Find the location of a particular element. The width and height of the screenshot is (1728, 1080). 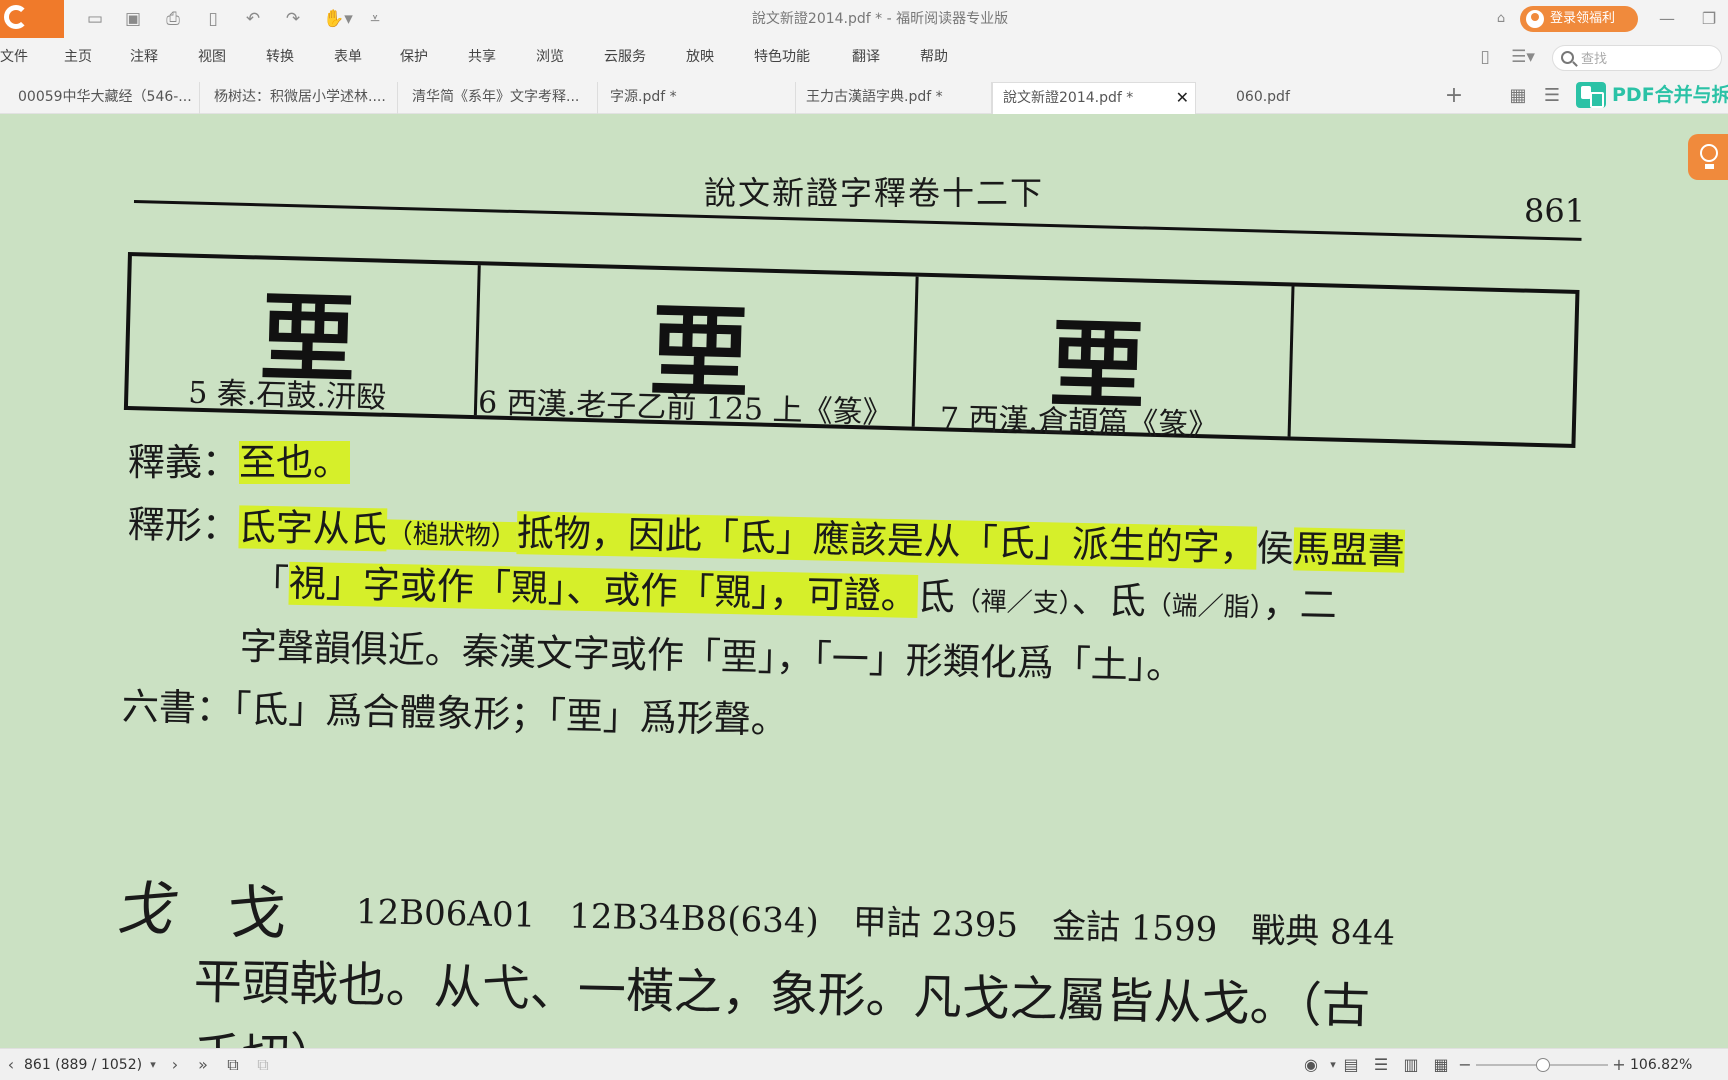

liushu-text: 「氐」爲合體象形；「垔」爲形聲。 is located at coordinates (510, 714).